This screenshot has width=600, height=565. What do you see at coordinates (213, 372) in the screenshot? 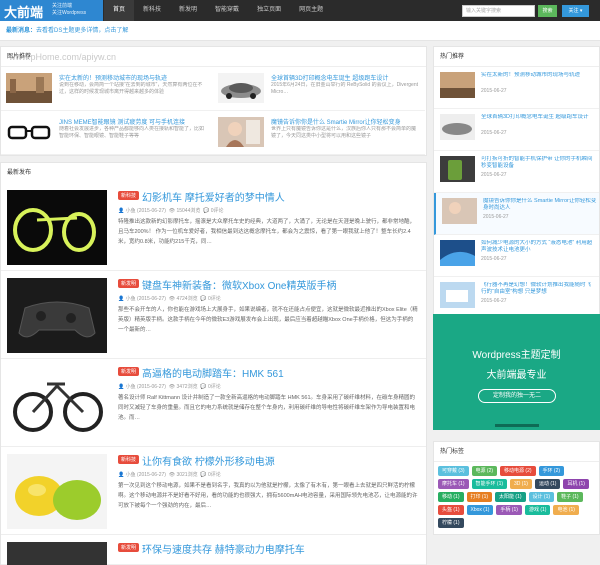
I see `post-title: 高逼格的电动脚踏车：HMK 561` at bounding box center [213, 372].